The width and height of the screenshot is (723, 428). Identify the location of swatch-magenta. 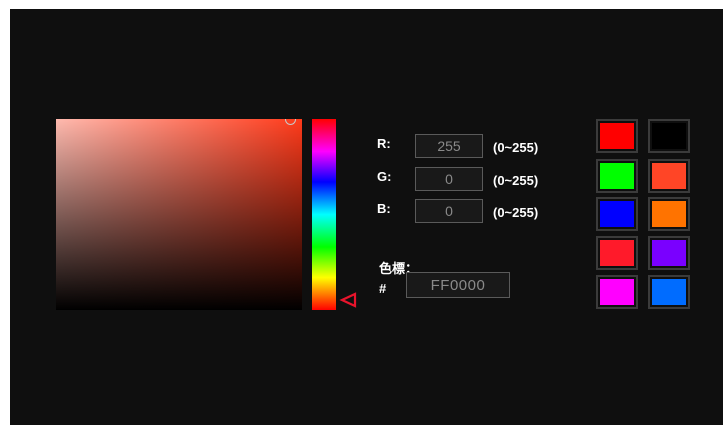
(617, 292).